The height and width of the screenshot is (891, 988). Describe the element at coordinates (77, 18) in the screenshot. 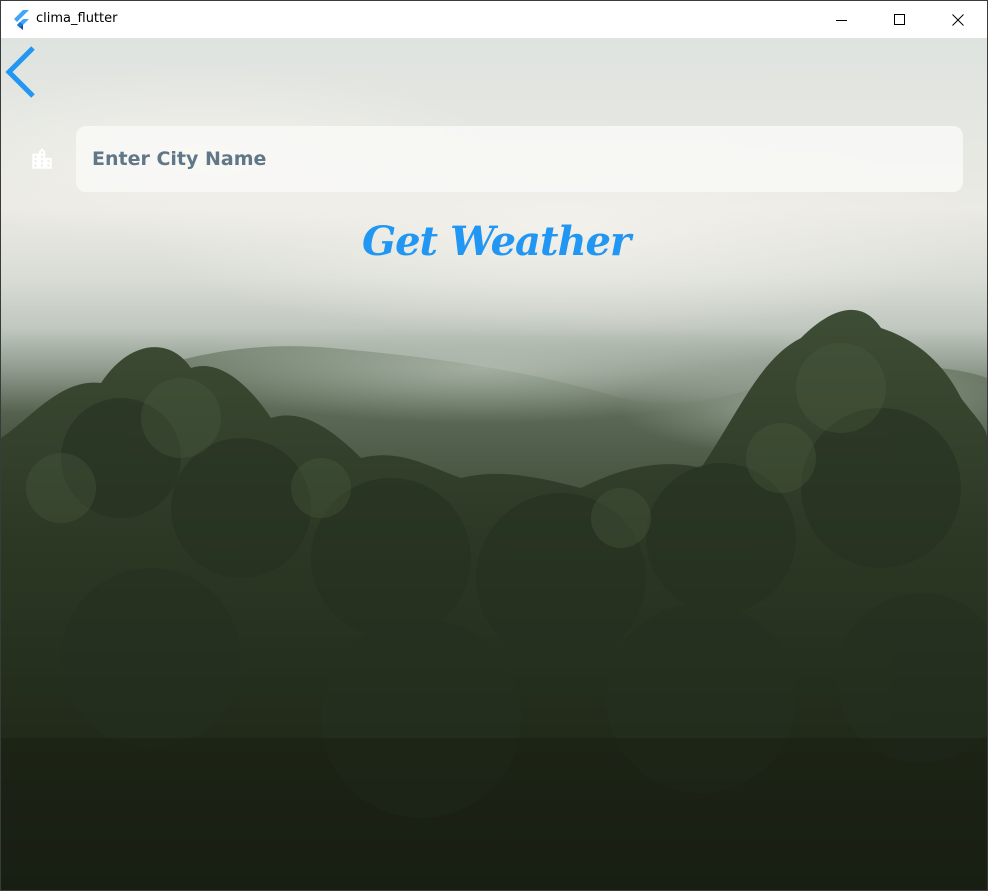

I see `window-title: clima_flutter` at that location.